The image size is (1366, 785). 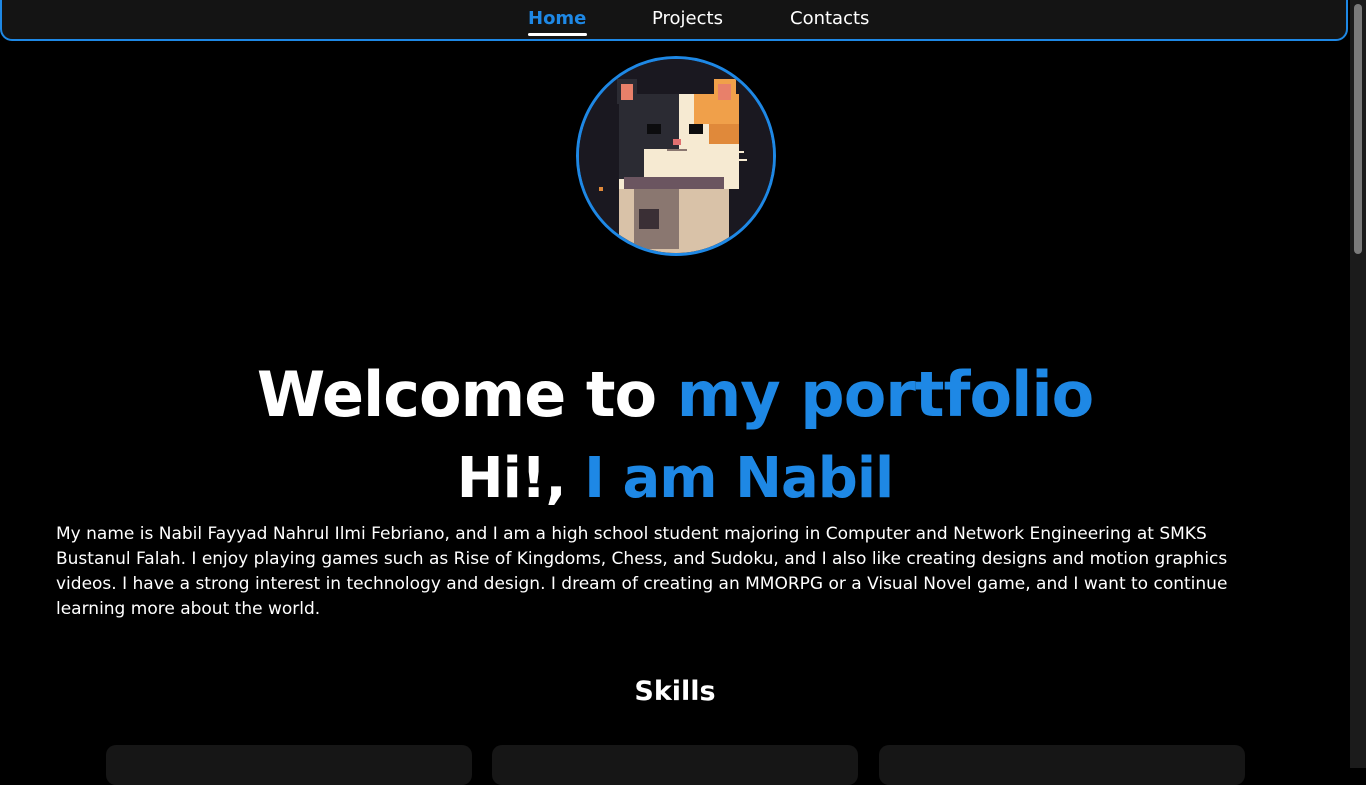 I want to click on greeting-heading: Hi!, I am Nabil, so click(x=675, y=478).